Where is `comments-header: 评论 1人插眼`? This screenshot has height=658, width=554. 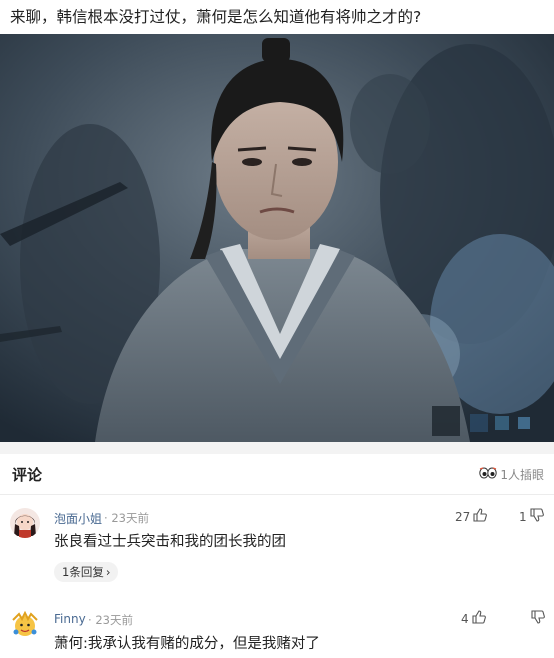
comments-header: 评论 1人插眼 is located at coordinates (277, 474).